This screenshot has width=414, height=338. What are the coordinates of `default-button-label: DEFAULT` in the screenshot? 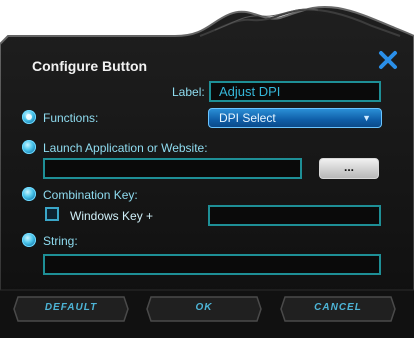 It's located at (71, 307).